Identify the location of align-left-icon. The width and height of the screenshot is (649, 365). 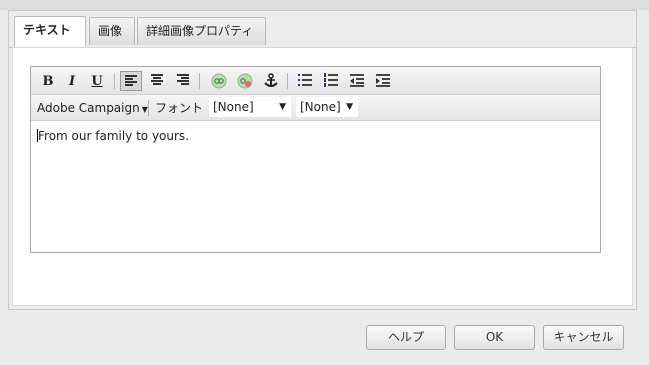
(131, 80).